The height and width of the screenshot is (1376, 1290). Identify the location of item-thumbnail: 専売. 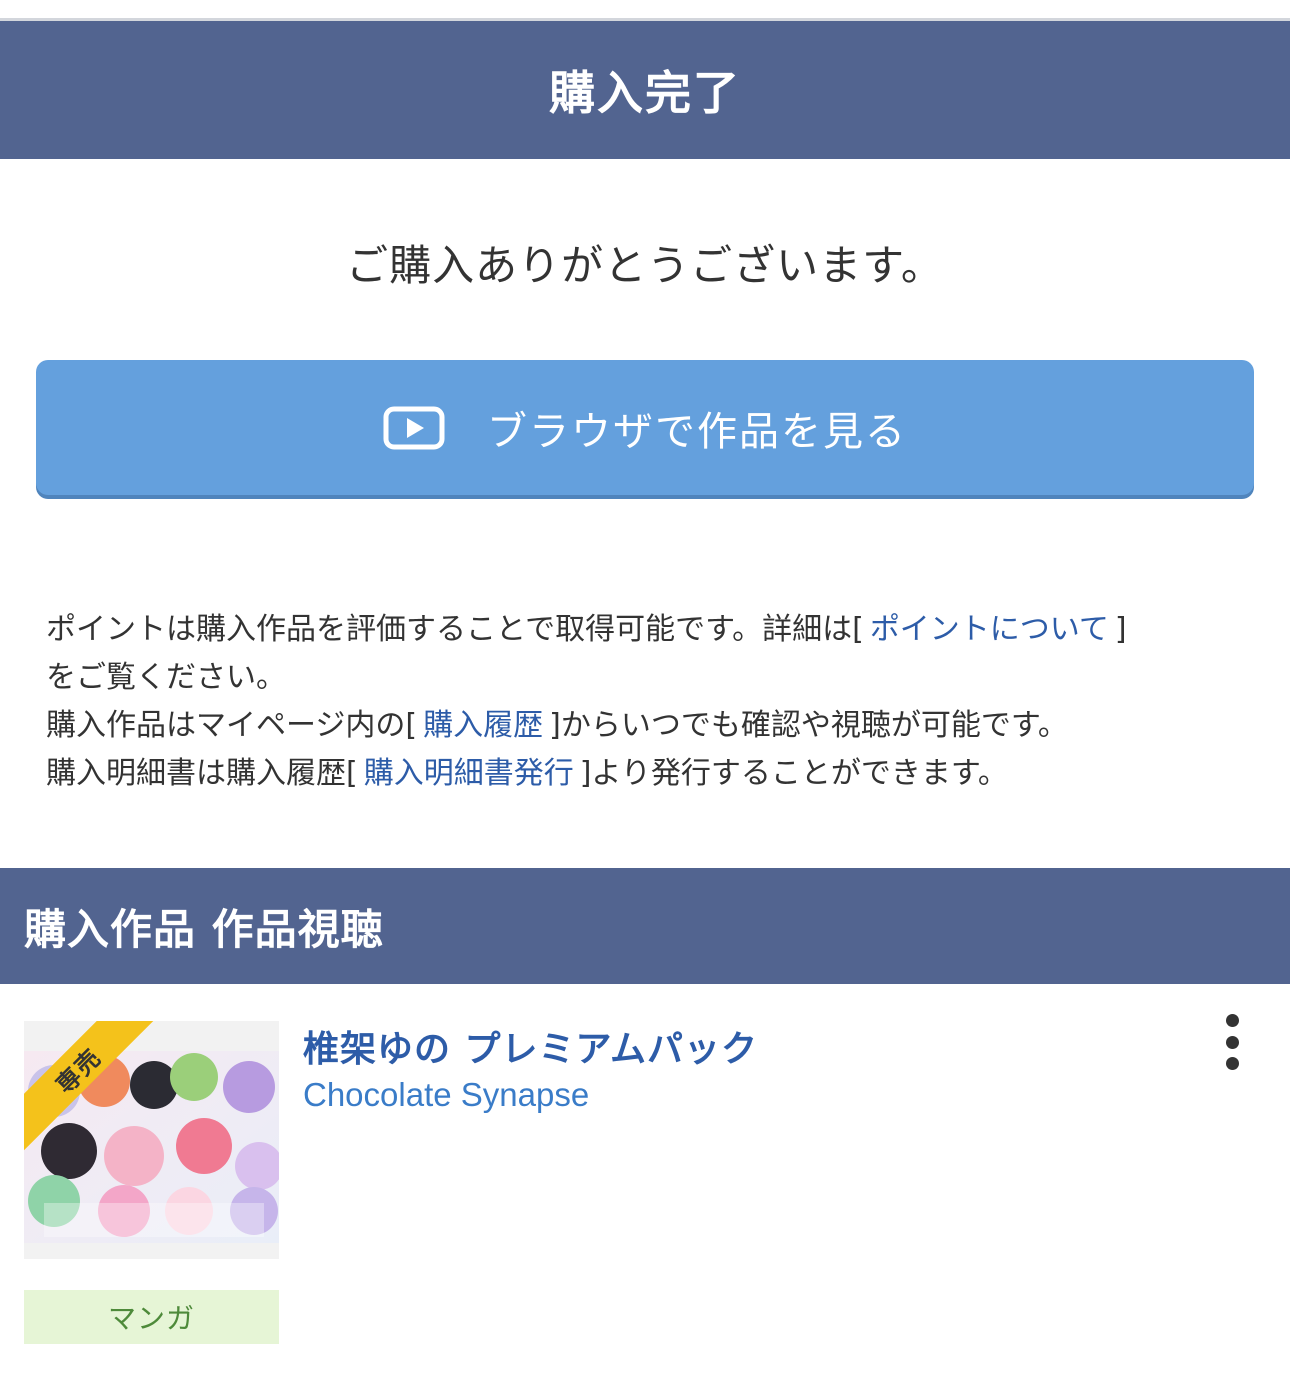
(151, 1140).